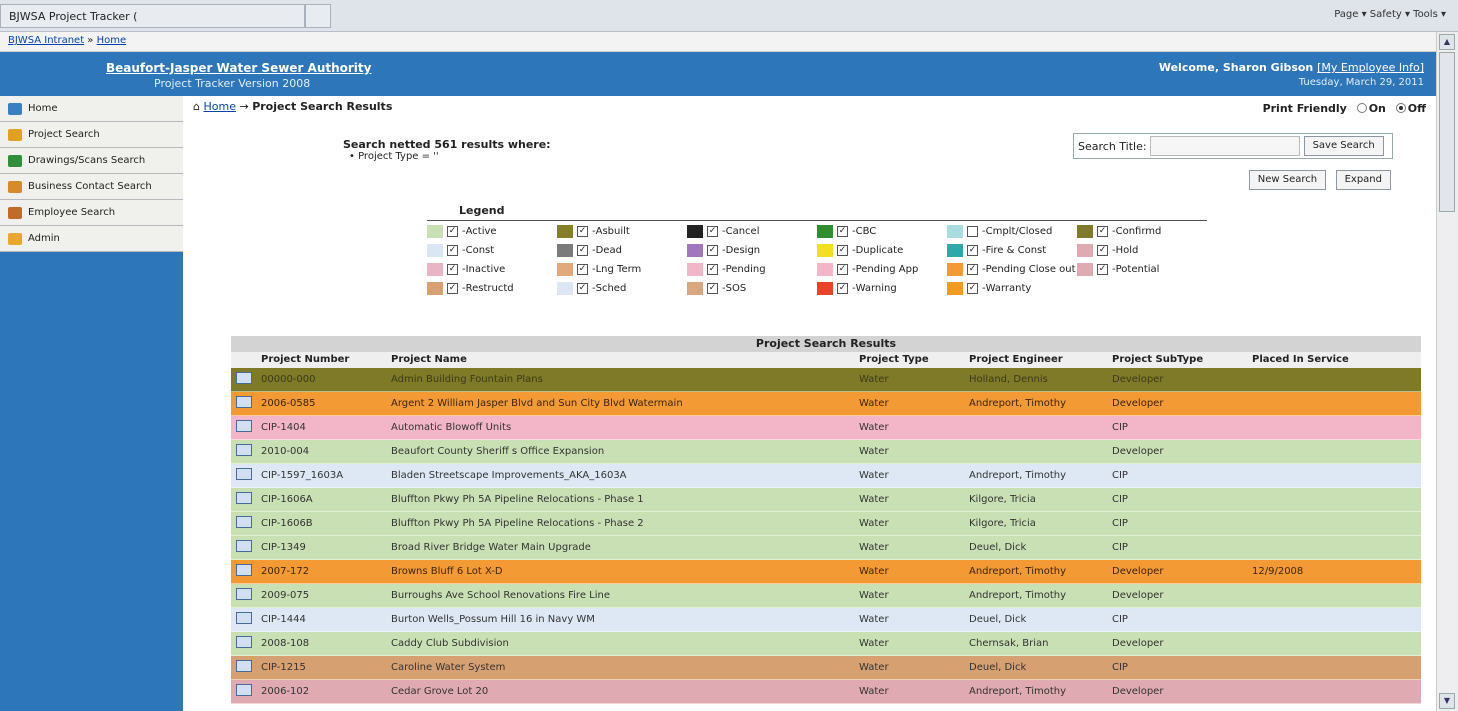 This screenshot has width=1458, height=711. What do you see at coordinates (1390, 14) in the screenshot?
I see `command-bar: Page ▾ Safety ▾ Tools ▾` at bounding box center [1390, 14].